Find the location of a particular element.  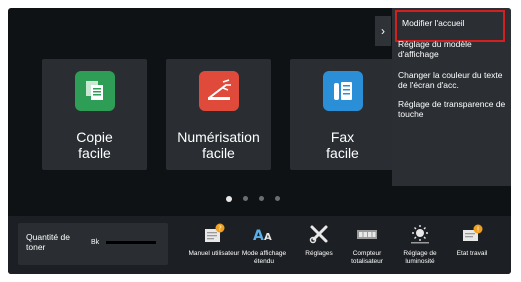

manual-button: ? Manuel utilisateur is located at coordinates (214, 240).